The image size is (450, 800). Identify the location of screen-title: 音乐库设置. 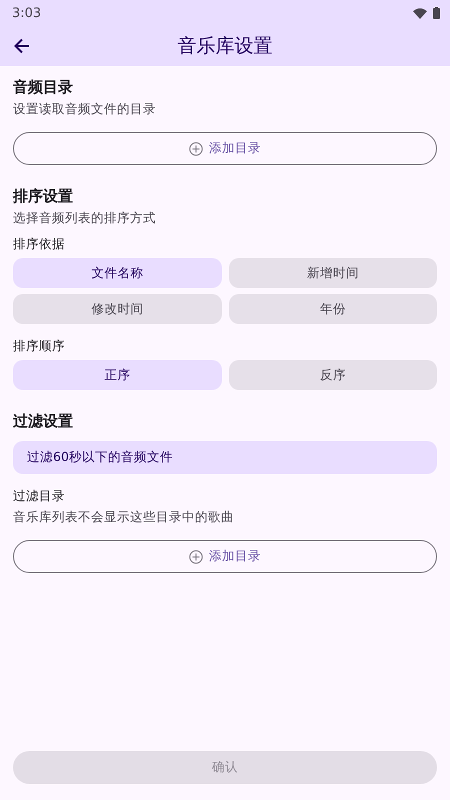
(225, 46).